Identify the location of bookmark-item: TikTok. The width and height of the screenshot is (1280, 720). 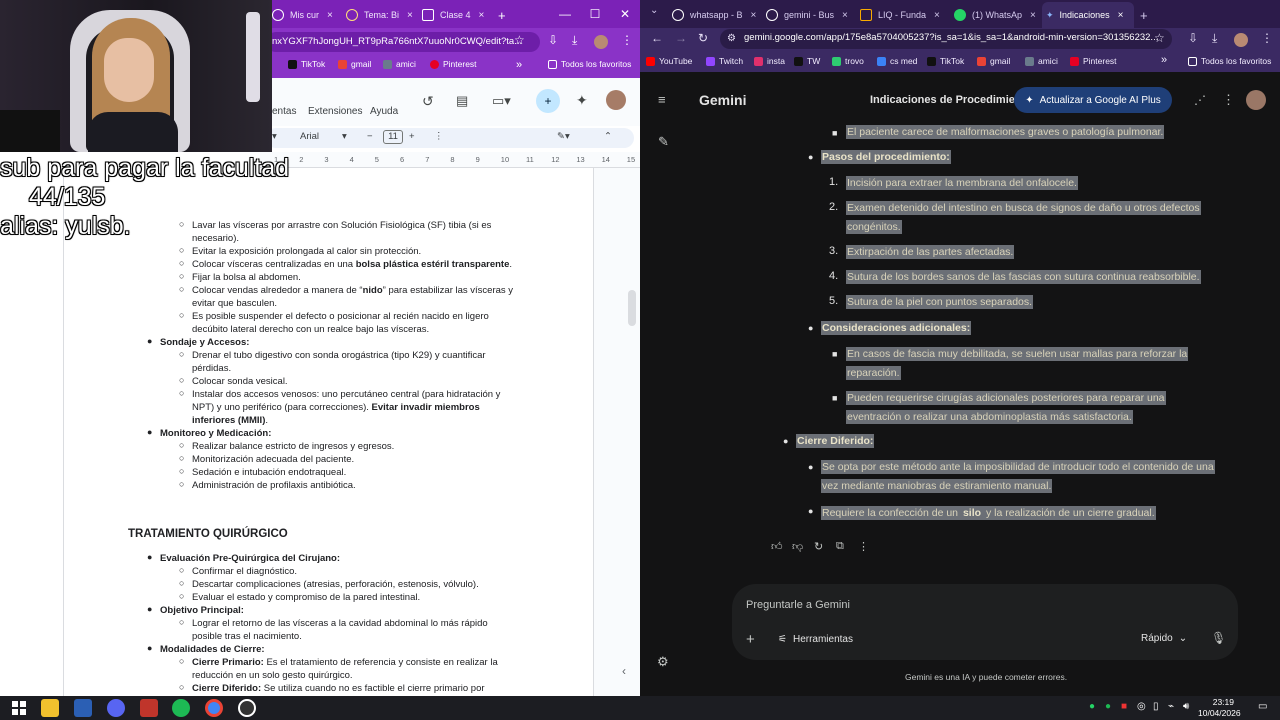
(945, 61).